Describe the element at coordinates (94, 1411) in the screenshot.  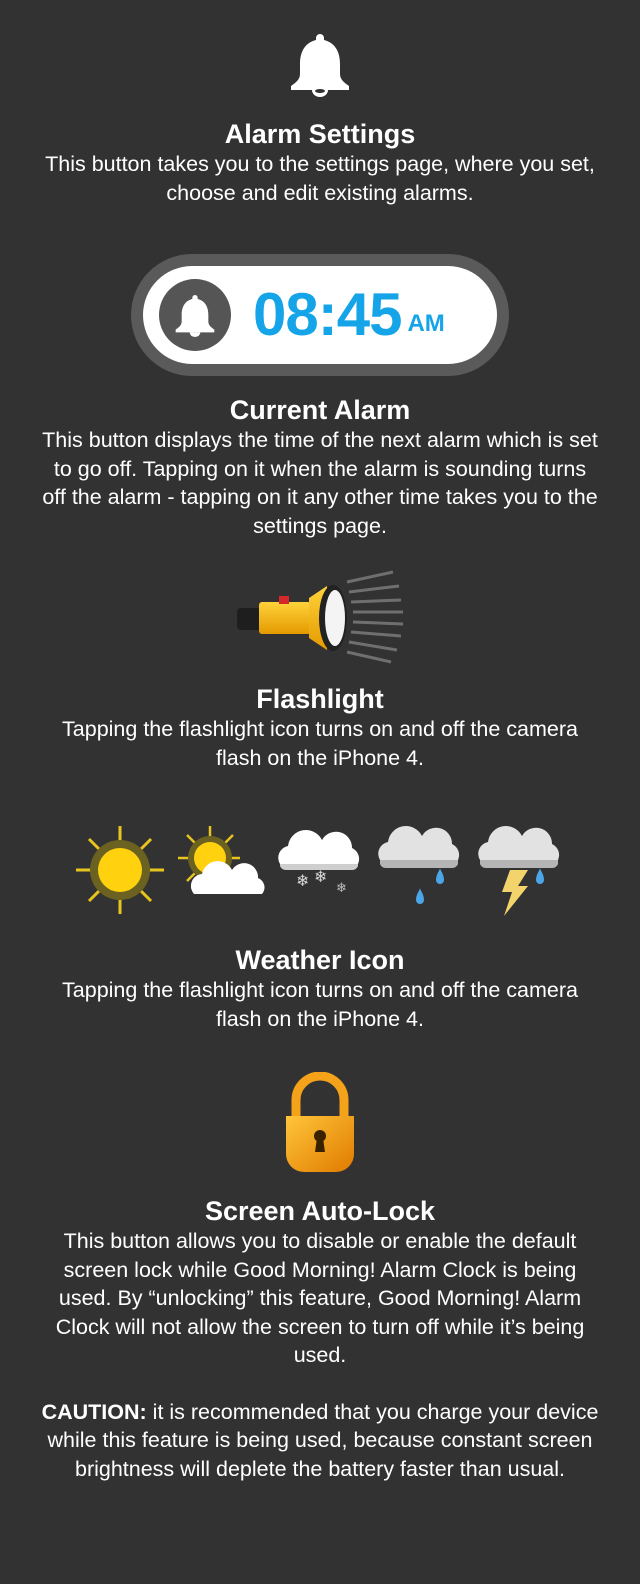
I see `caution-label: CAUTION:` at that location.